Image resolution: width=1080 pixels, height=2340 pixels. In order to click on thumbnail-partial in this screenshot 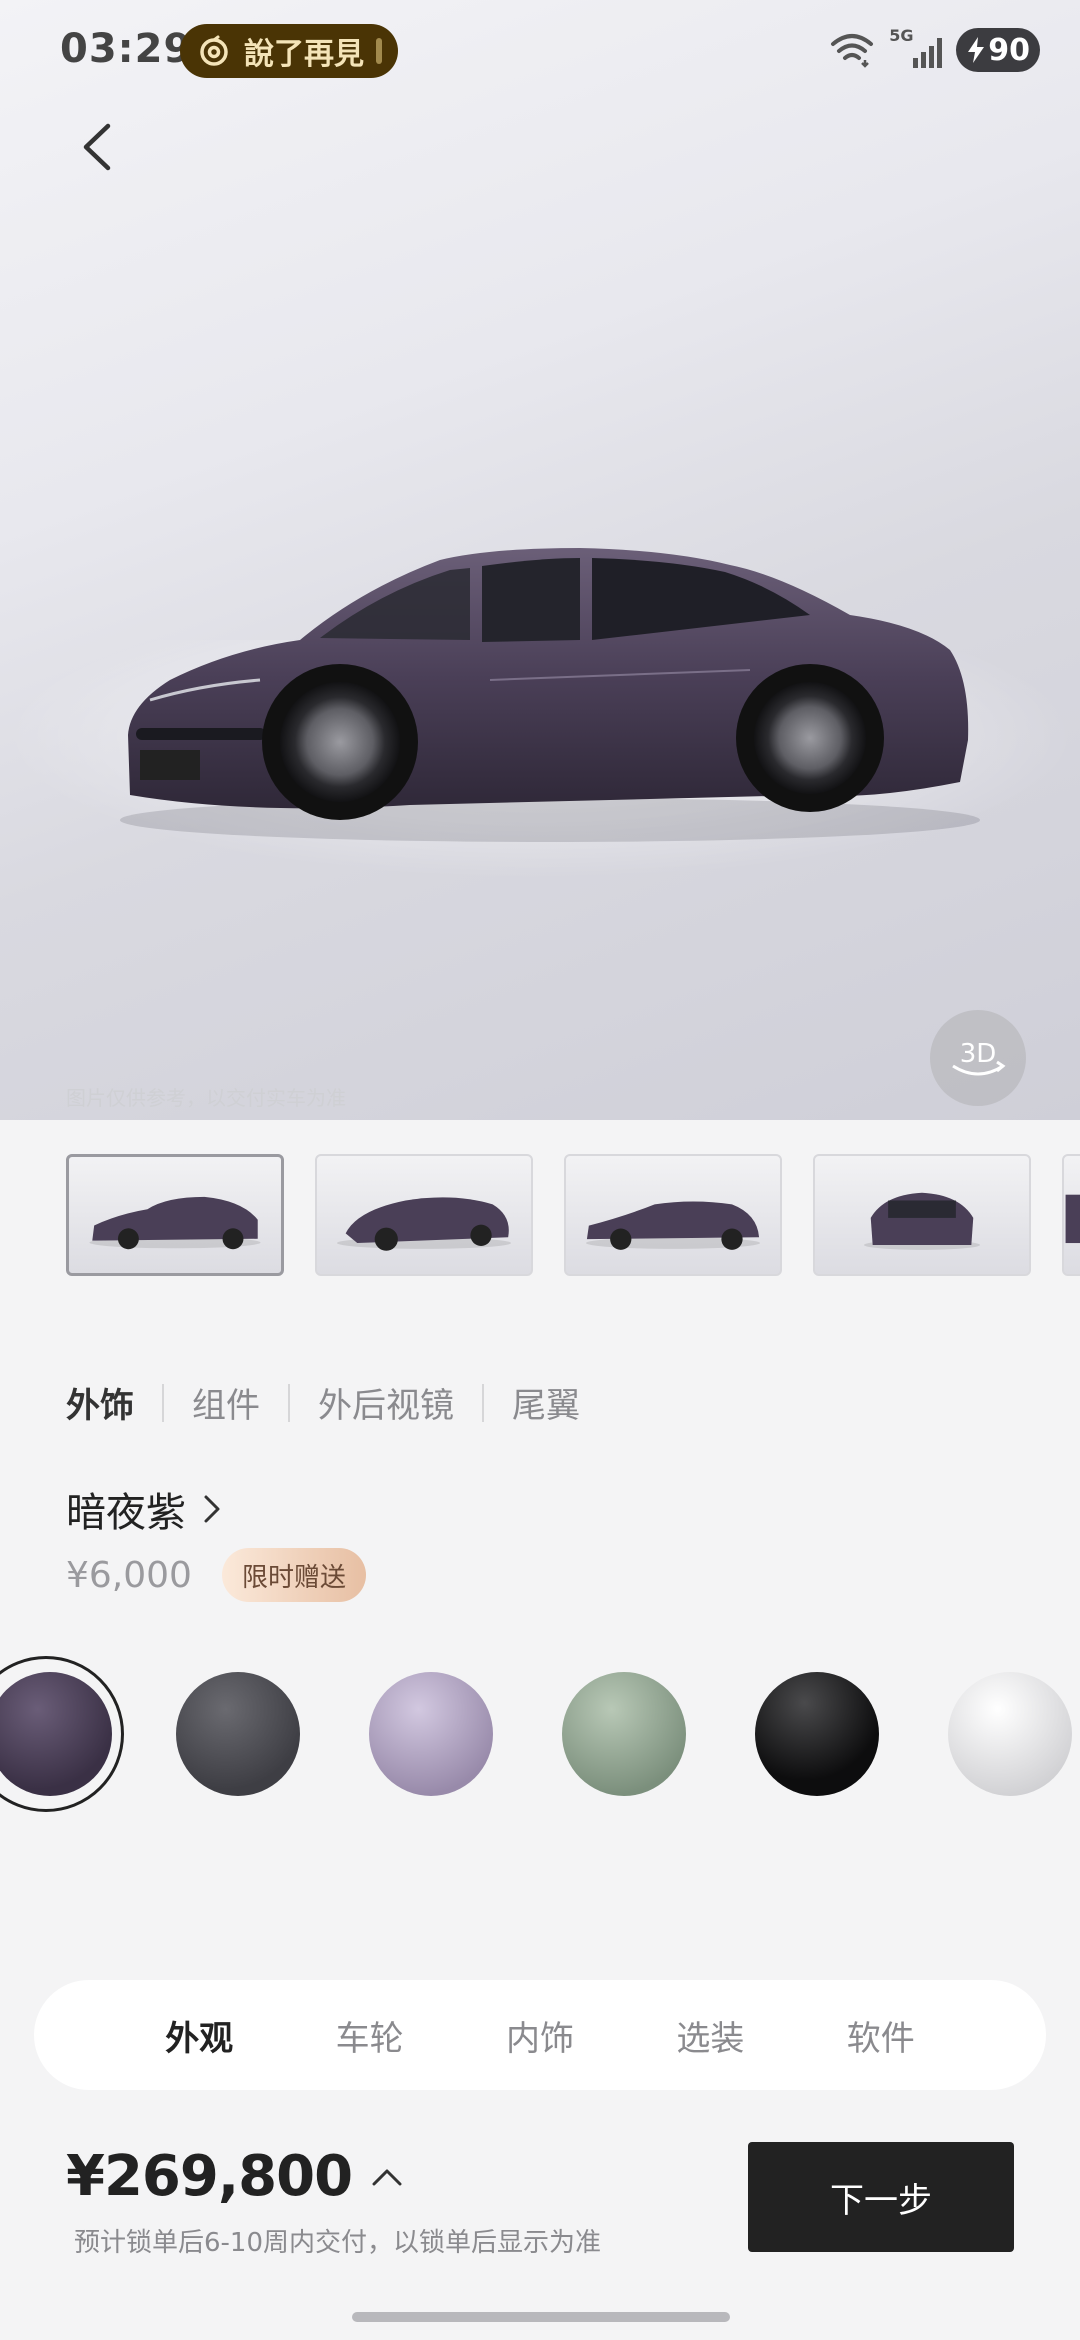, I will do `click(1071, 1215)`.